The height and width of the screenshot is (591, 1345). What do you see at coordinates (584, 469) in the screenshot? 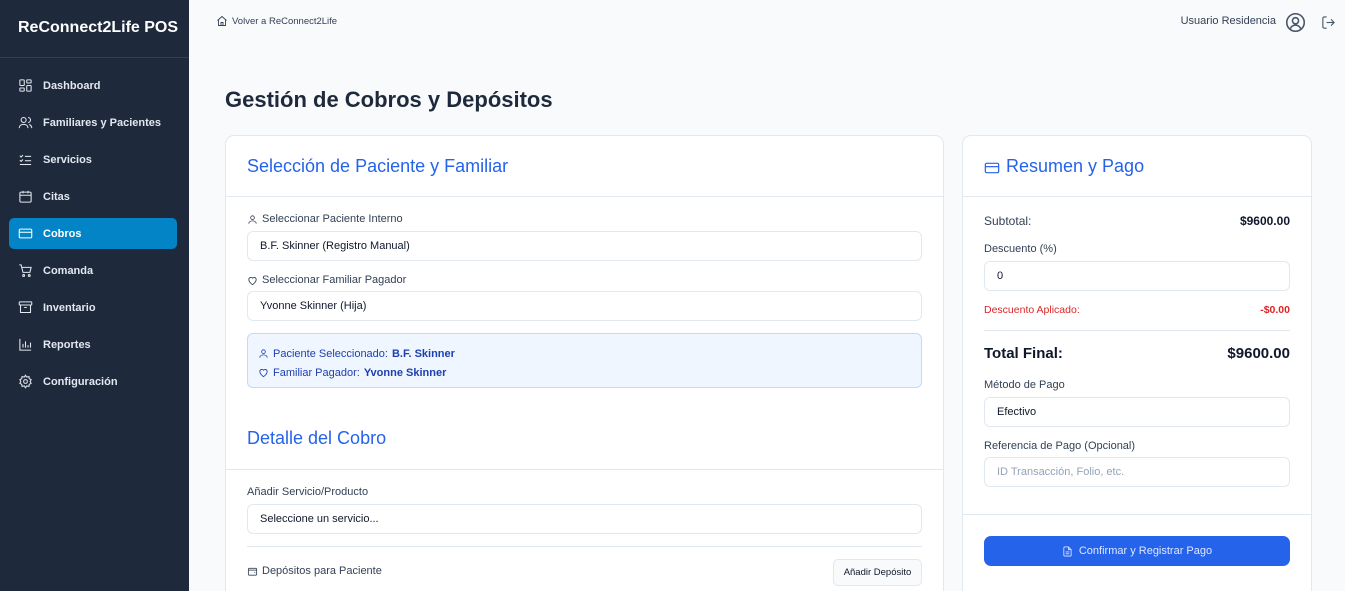
I see `detail-divider` at bounding box center [584, 469].